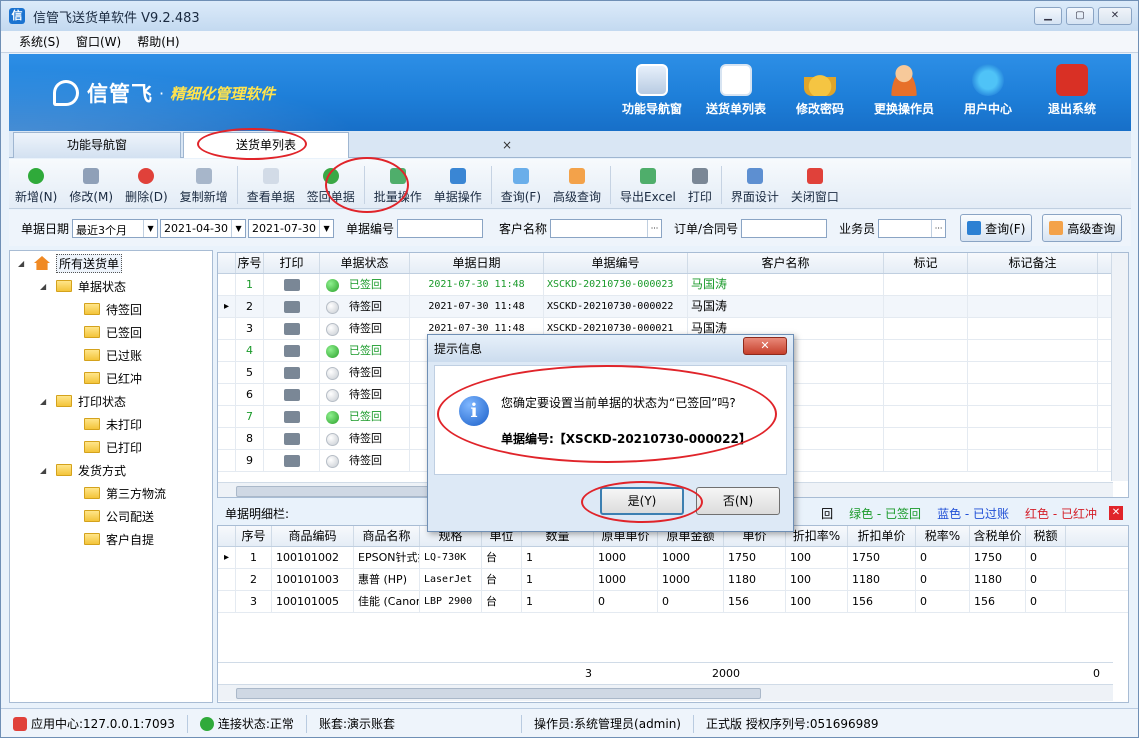  Describe the element at coordinates (507, 145) in the screenshot. I see `tab-close-icon: ×` at that location.